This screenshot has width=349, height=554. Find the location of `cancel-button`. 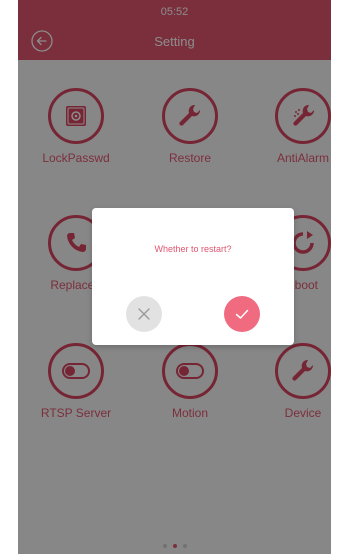

cancel-button is located at coordinates (144, 314).